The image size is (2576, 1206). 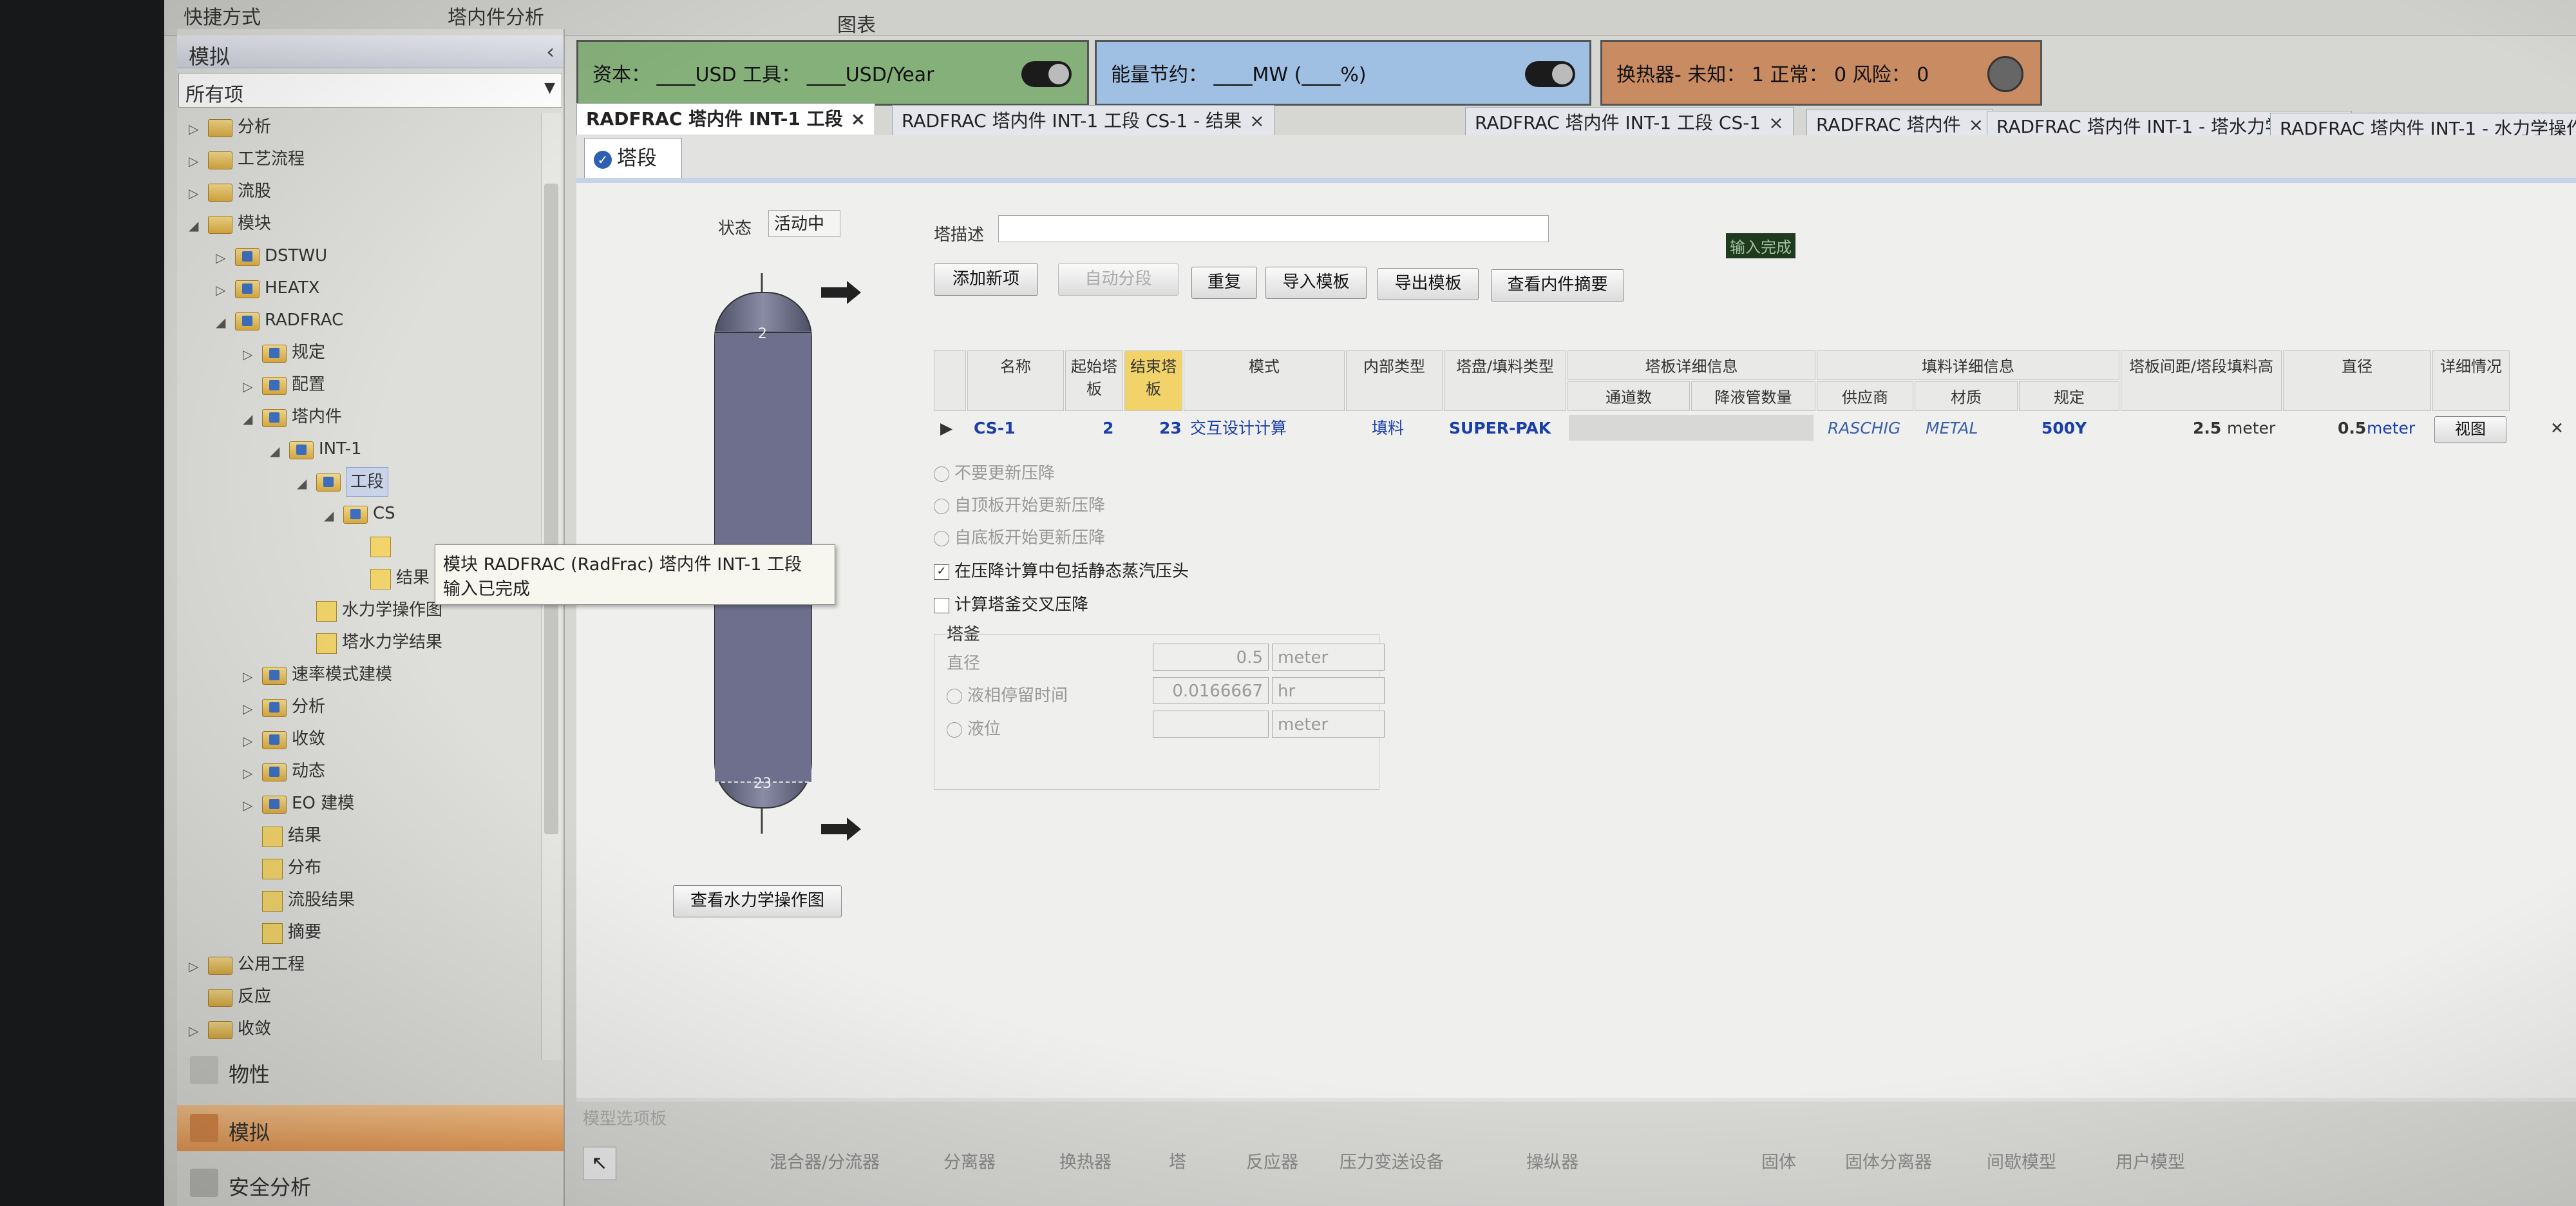 I want to click on tree-node: ▷ 动态, so click(x=284, y=772).